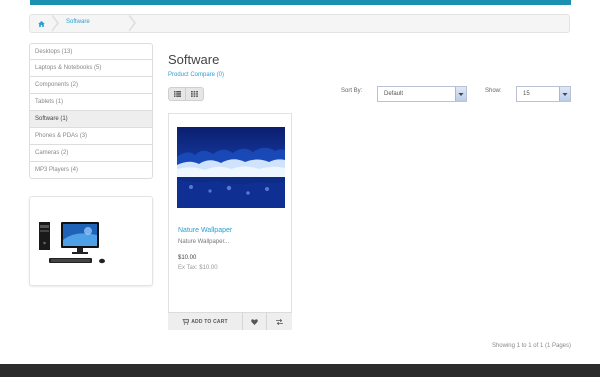  Describe the element at coordinates (198, 268) in the screenshot. I see `product-ex-tax: Ex Tax: $10.00` at that location.